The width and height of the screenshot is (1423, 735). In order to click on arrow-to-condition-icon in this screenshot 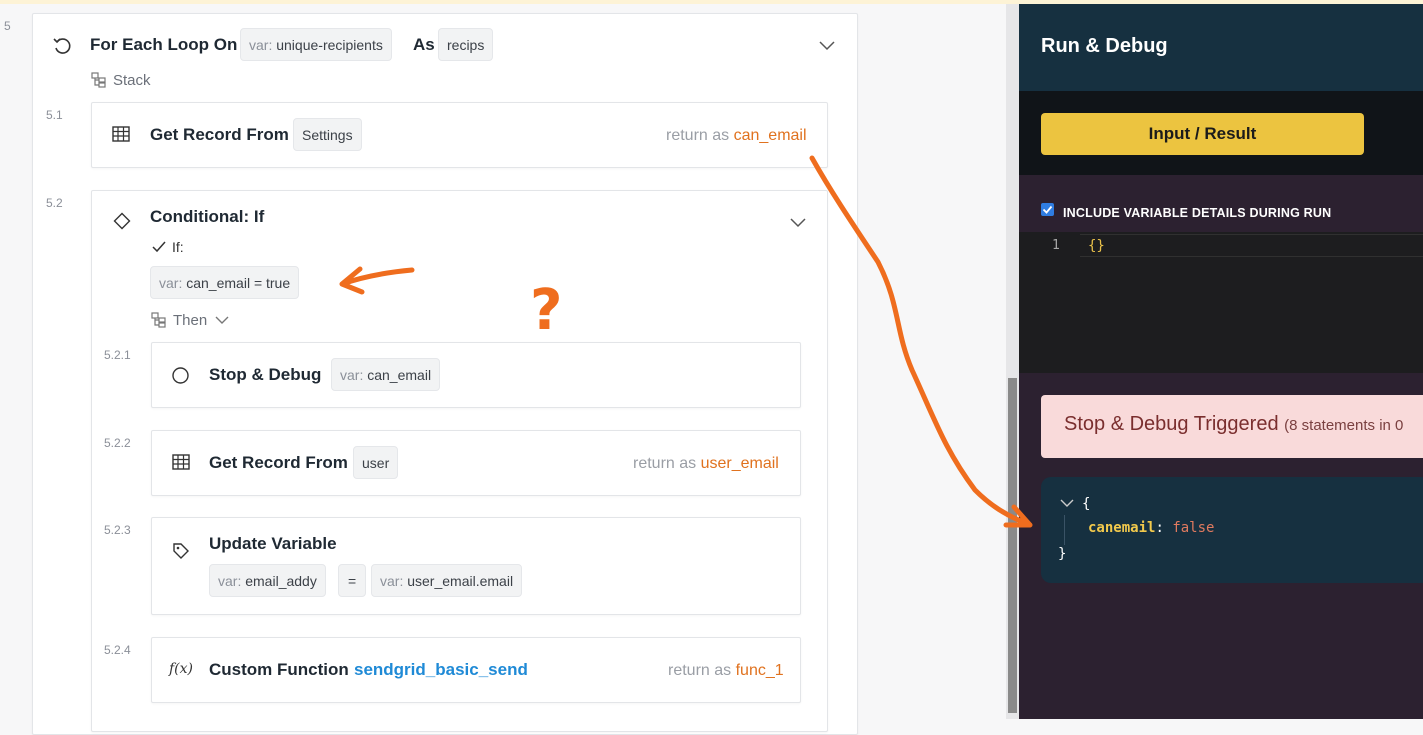, I will do `click(377, 280)`.